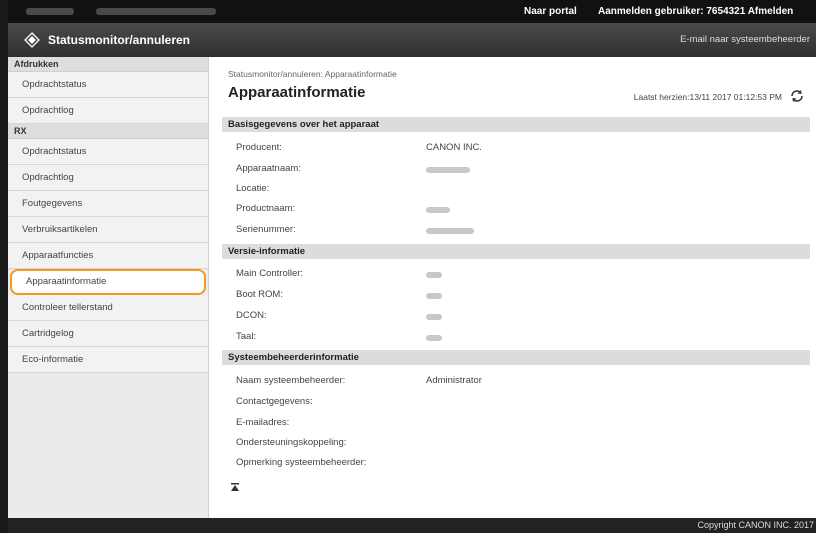  What do you see at coordinates (108, 85) in the screenshot?
I see `sidebar-item-print-job-status: Opdrachtstatus` at bounding box center [108, 85].